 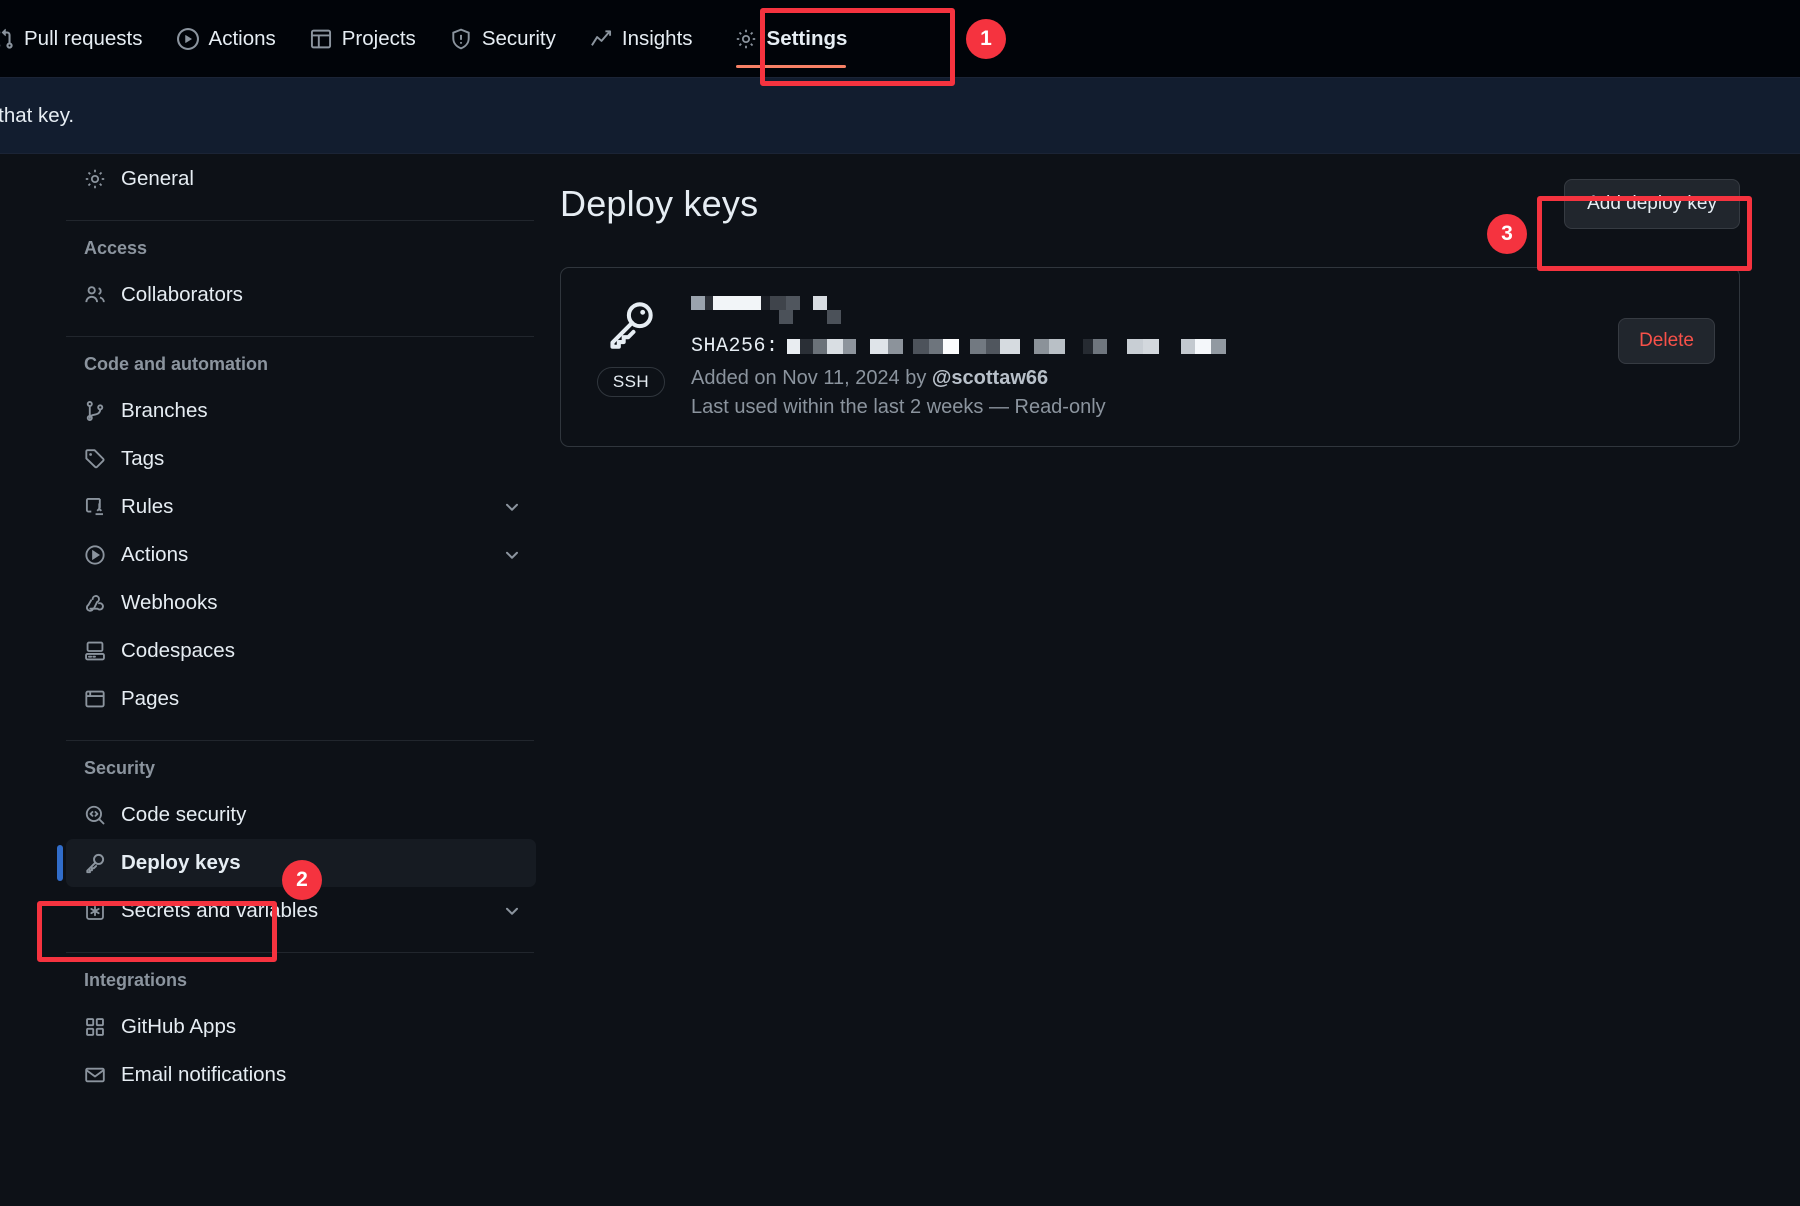 I want to click on sidebar-group-access: Access, so click(x=116, y=248).